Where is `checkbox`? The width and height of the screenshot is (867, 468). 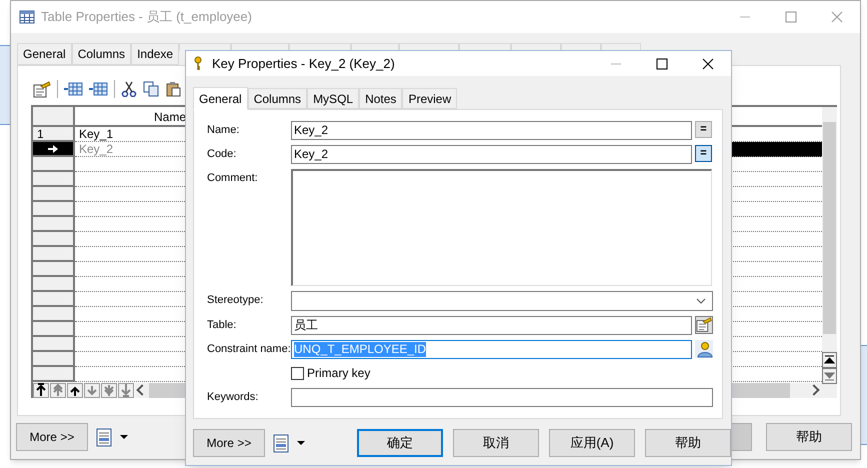 checkbox is located at coordinates (297, 373).